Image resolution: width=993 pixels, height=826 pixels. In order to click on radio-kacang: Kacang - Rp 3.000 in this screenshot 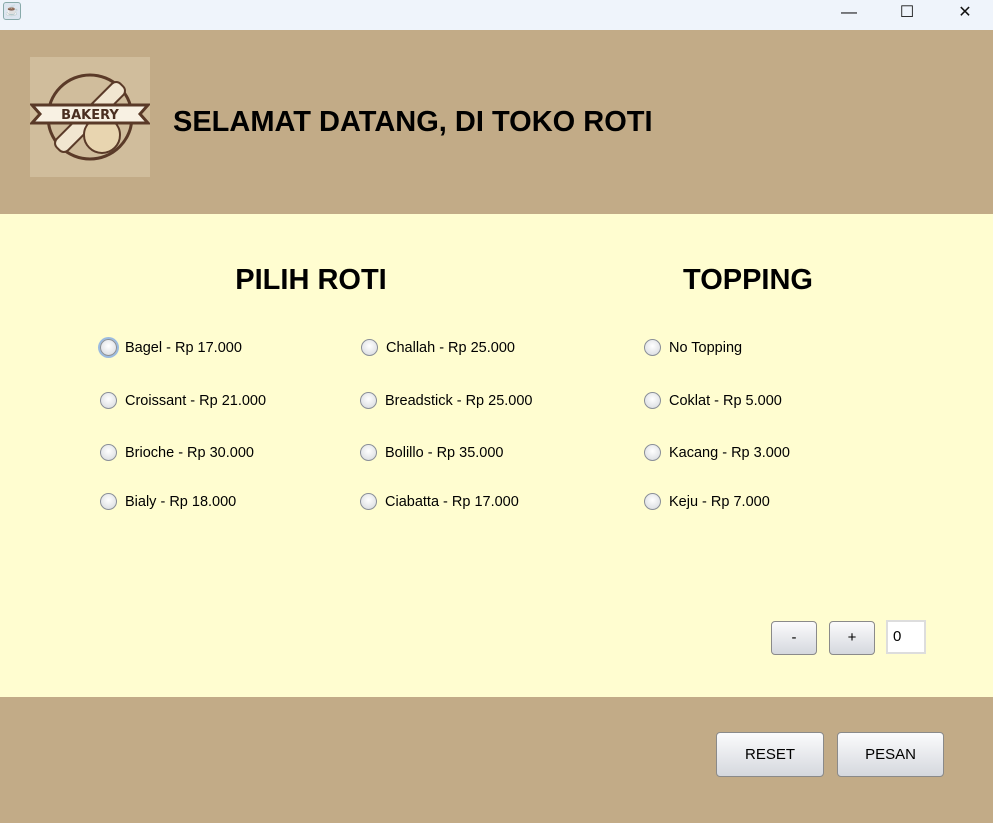, I will do `click(717, 452)`.